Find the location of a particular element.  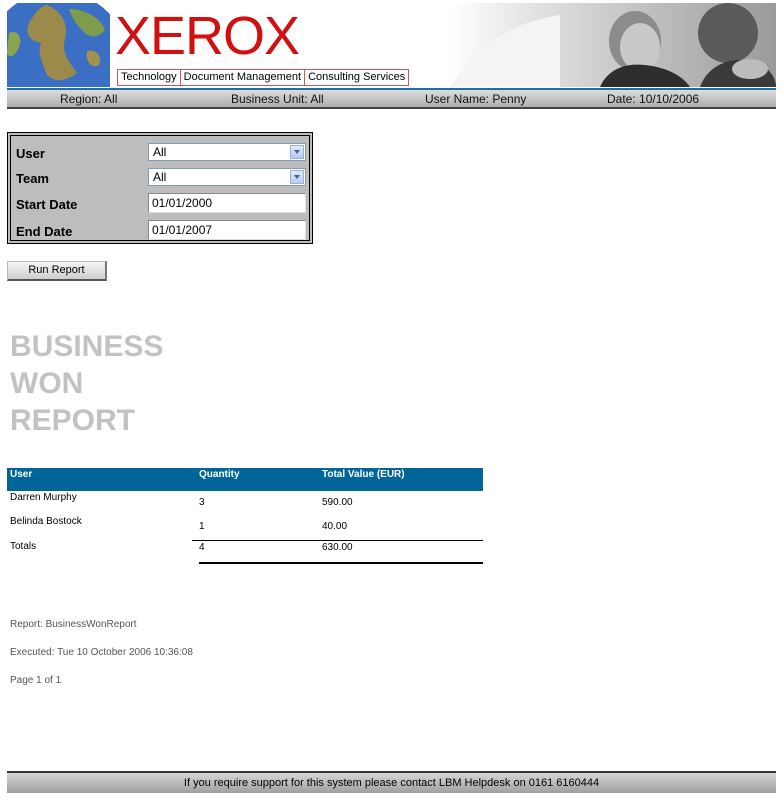

report-title-line: REPORT is located at coordinates (73, 420).